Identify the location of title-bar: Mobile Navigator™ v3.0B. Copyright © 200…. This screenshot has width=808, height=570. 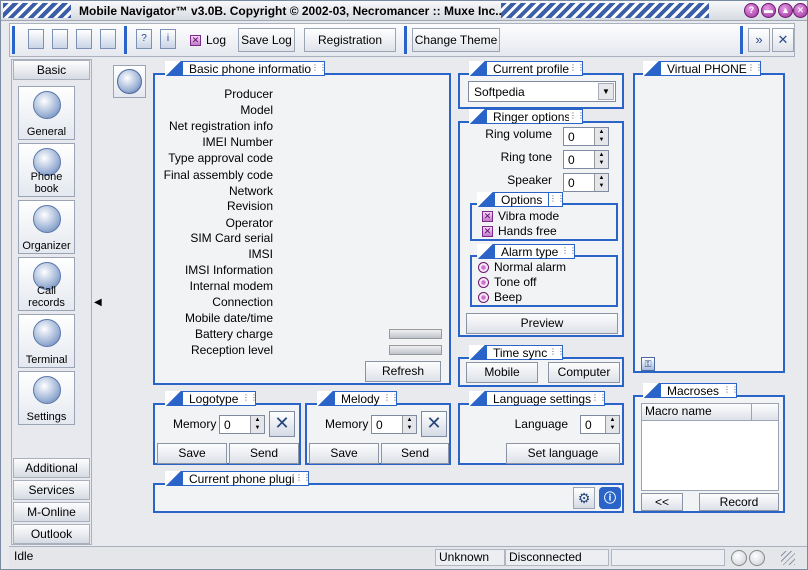
(404, 11).